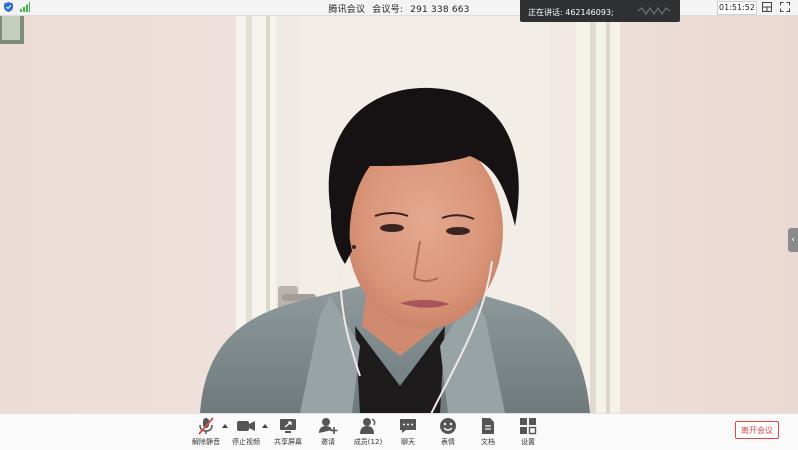 This screenshot has width=798, height=450. Describe the element at coordinates (408, 442) in the screenshot. I see `chat-label: 聊天` at that location.